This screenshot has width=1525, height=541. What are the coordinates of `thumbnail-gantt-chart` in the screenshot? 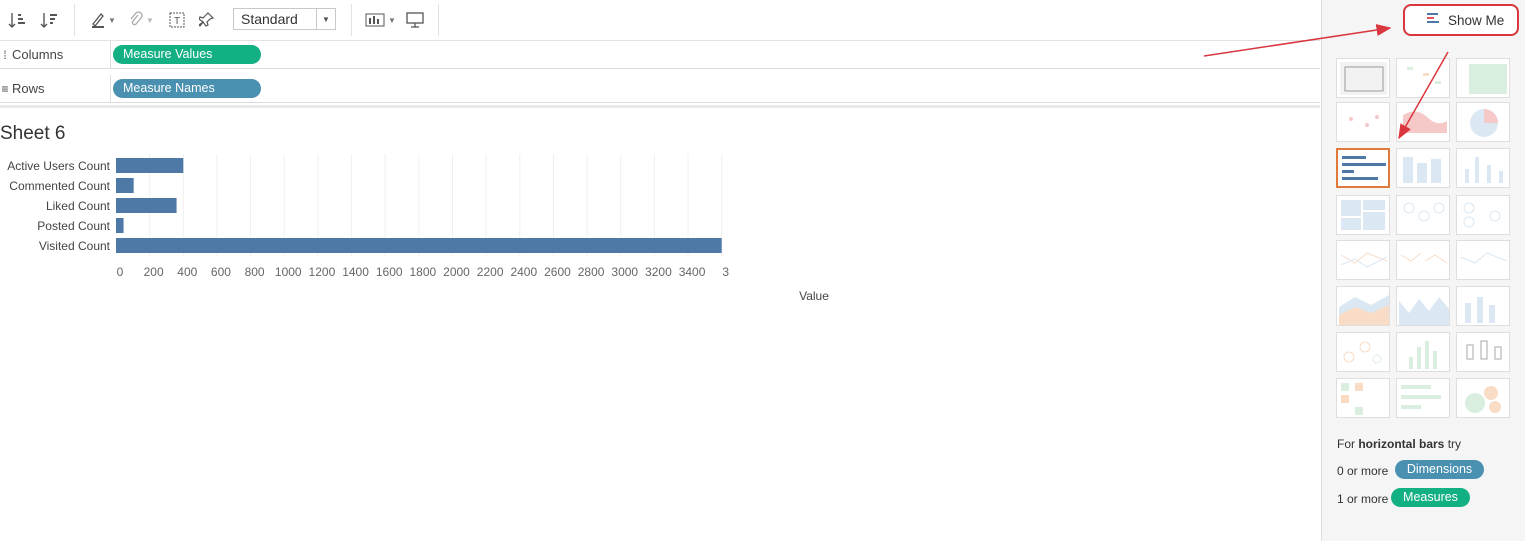 It's located at (1363, 398).